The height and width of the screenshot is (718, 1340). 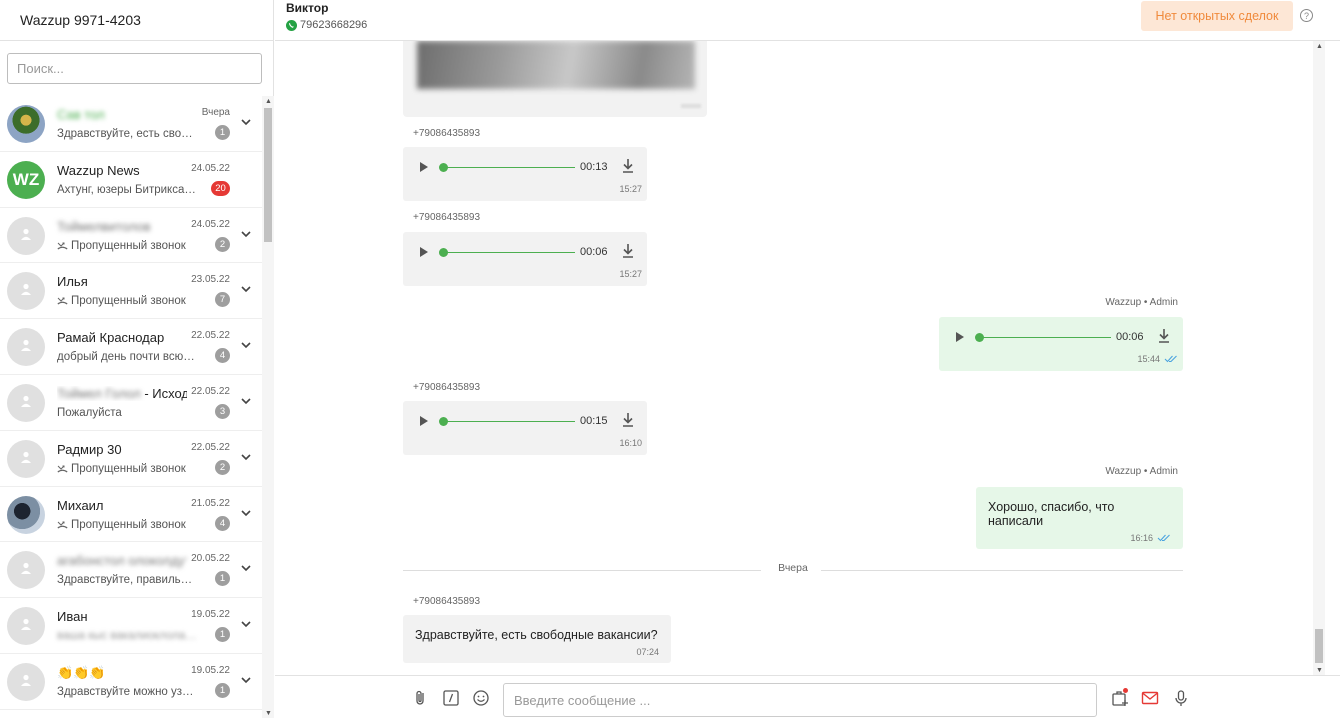 What do you see at coordinates (131, 682) in the screenshot?
I see `chat-list-item: 👏👏👏 Здравствуйте можно узна... 19.05.22 1` at bounding box center [131, 682].